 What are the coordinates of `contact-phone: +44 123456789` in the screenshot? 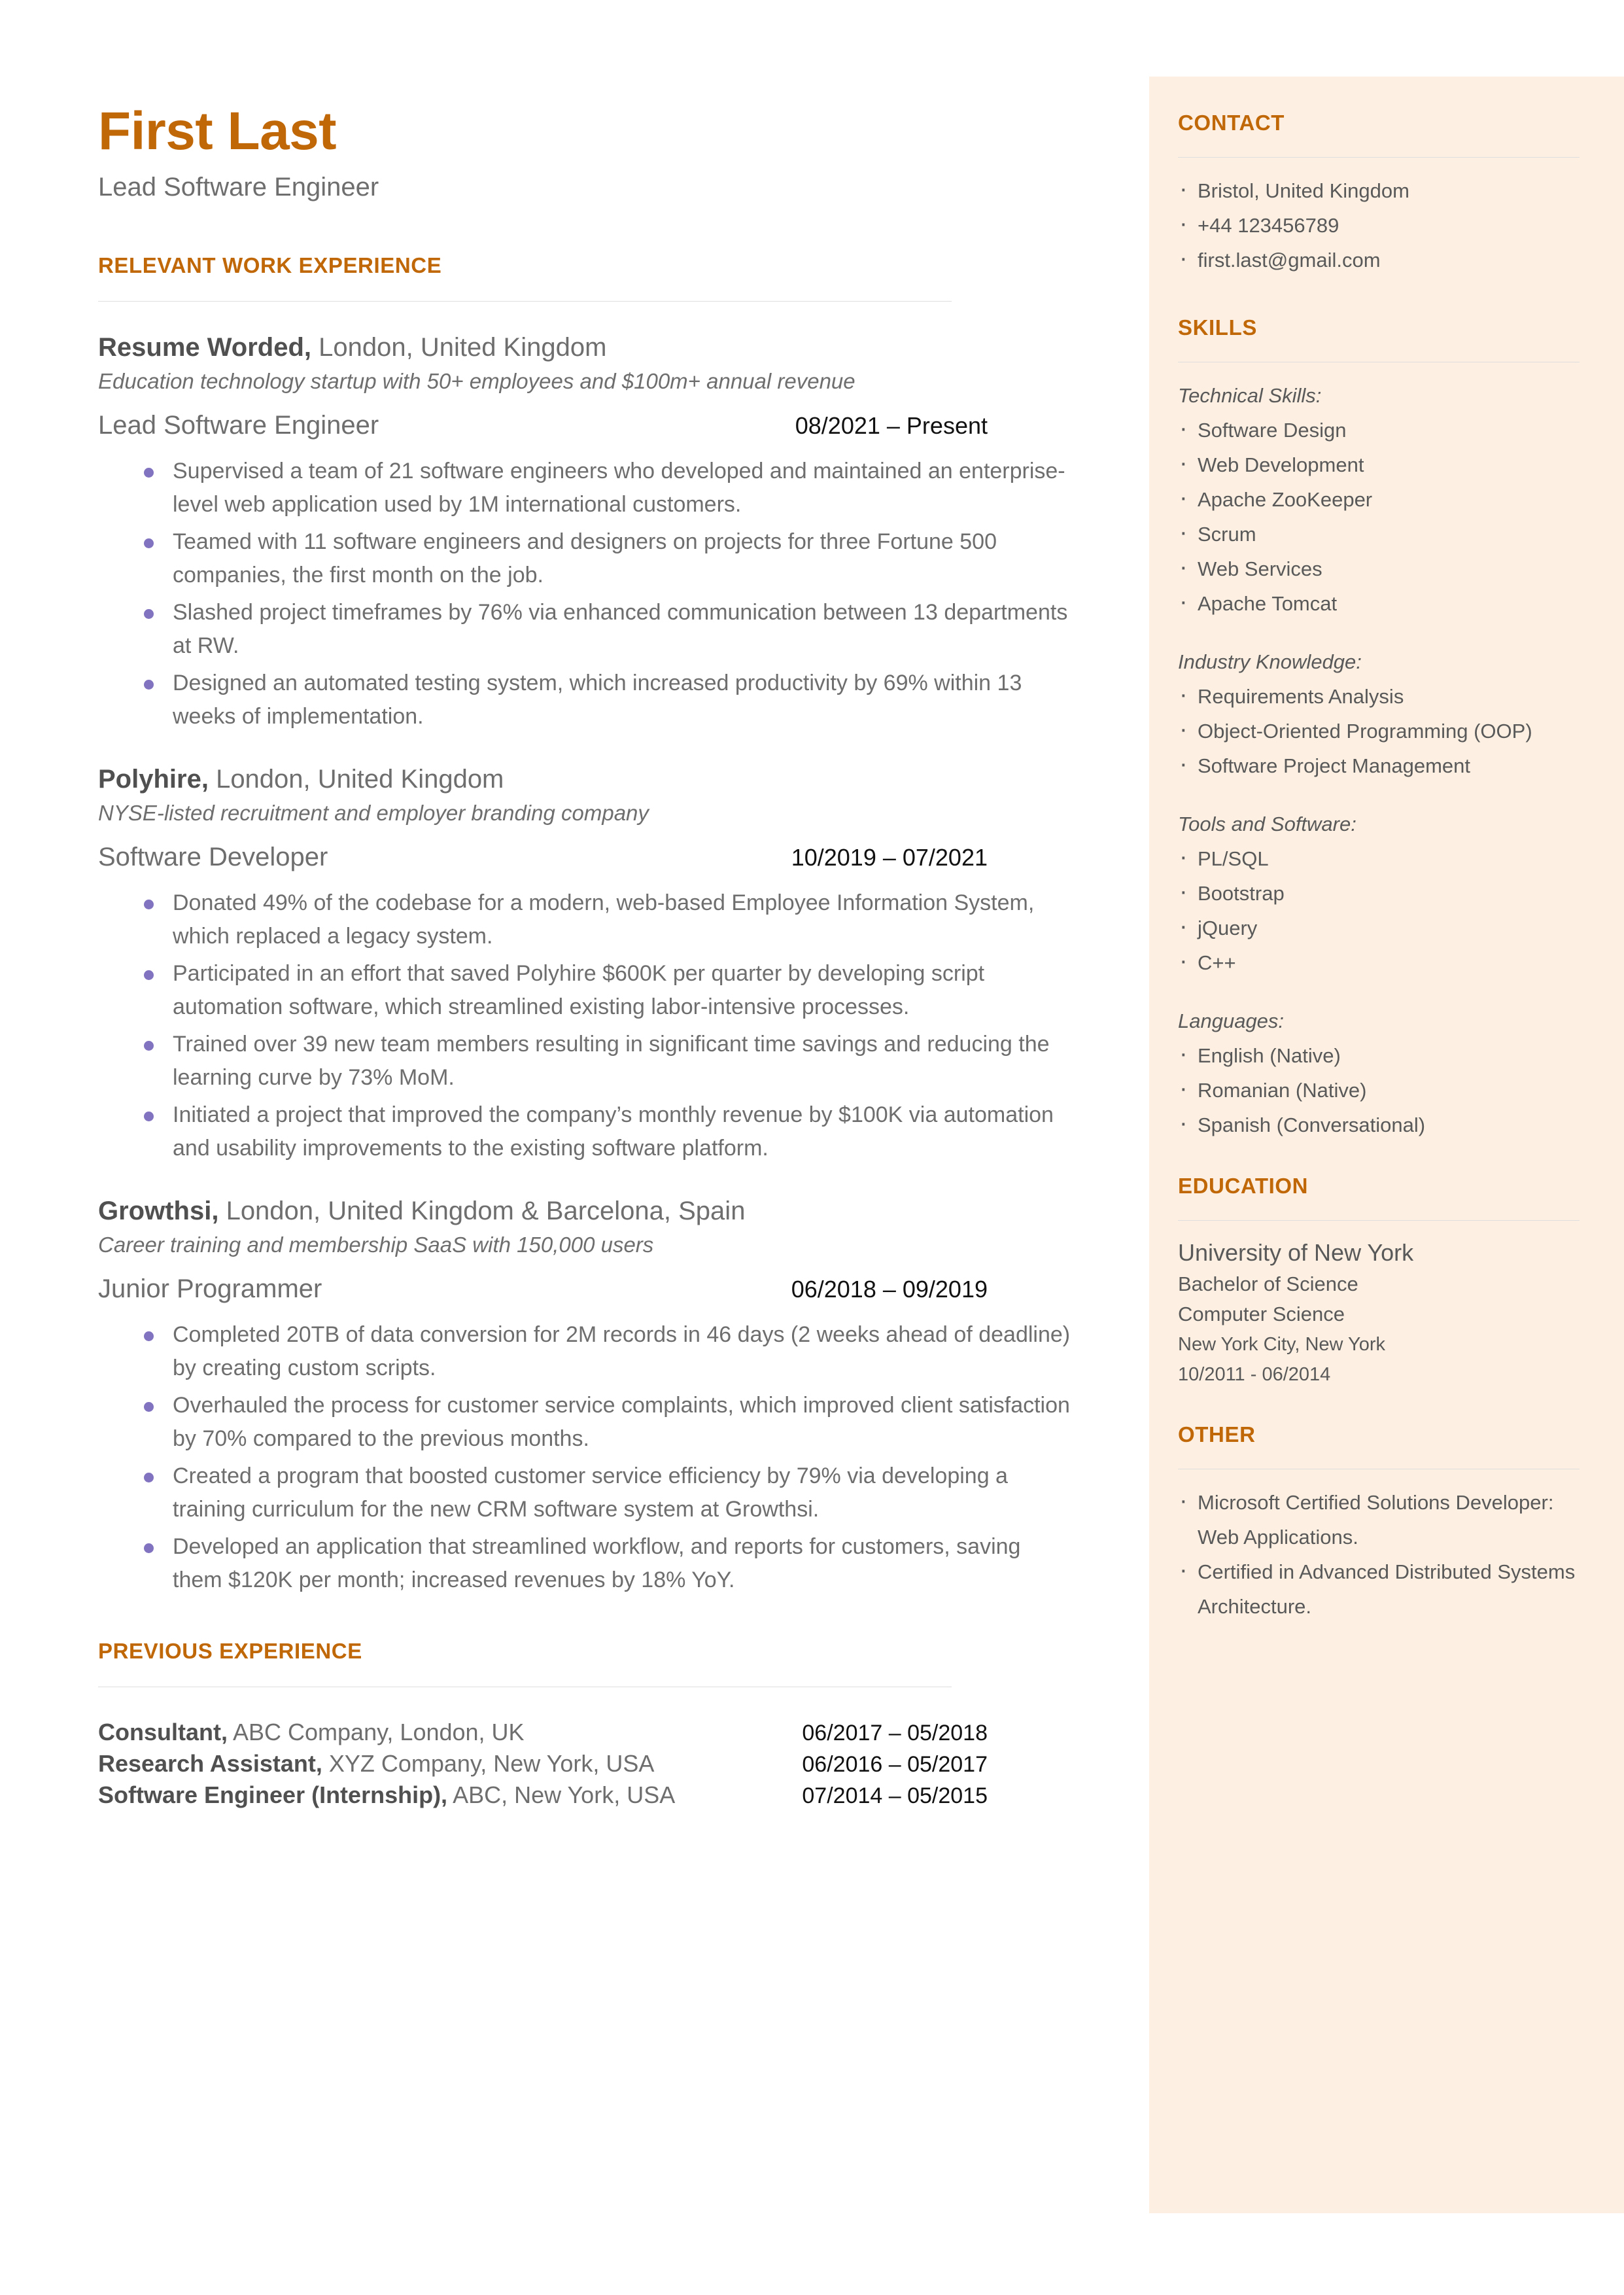 It's located at (1379, 225).